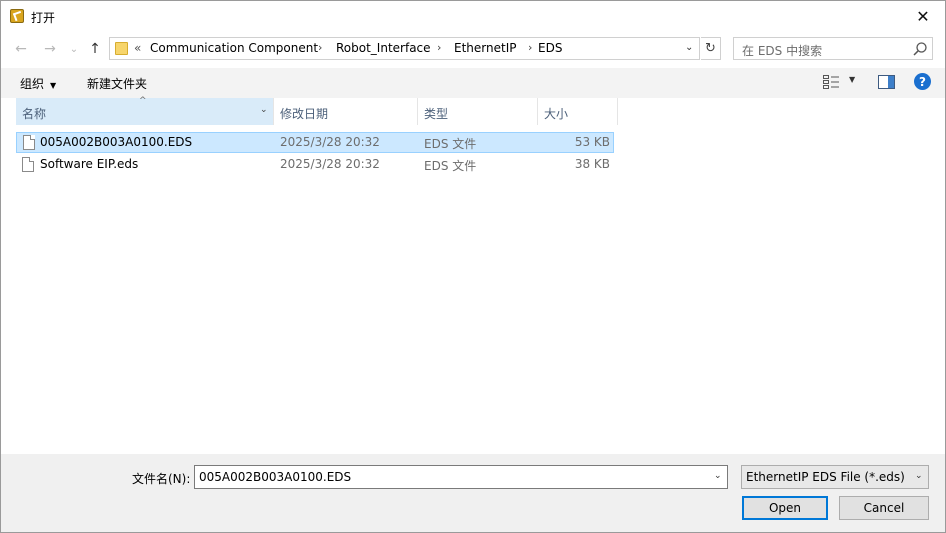 The width and height of the screenshot is (946, 533). What do you see at coordinates (478, 111) in the screenshot?
I see `column-header-type: 类型` at bounding box center [478, 111].